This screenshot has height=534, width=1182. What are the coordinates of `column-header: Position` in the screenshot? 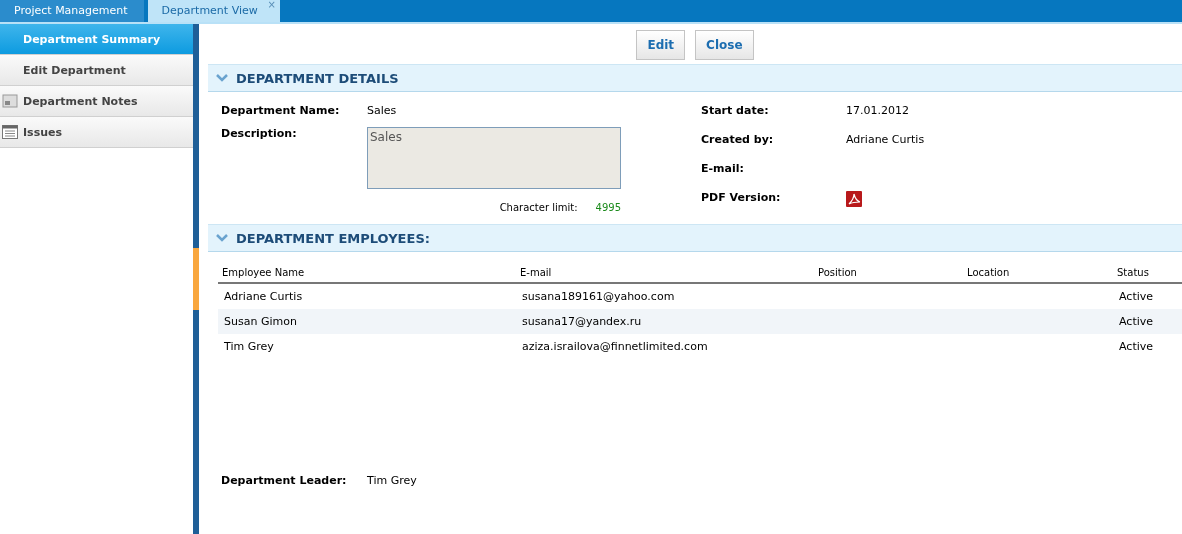 It's located at (838, 272).